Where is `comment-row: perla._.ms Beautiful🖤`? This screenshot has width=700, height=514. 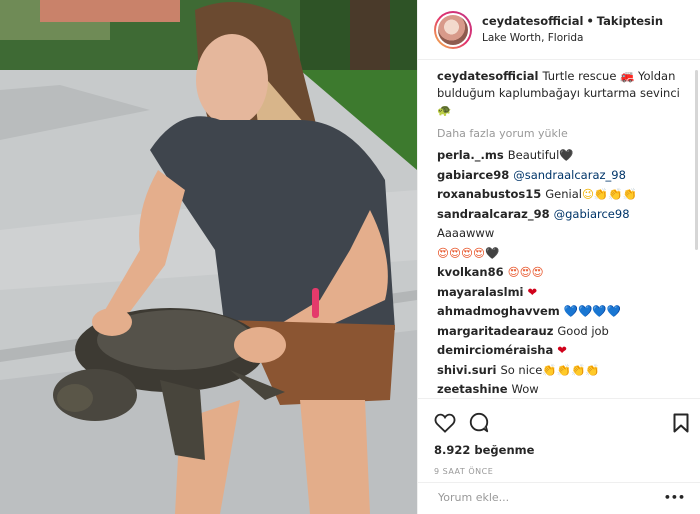 comment-row: perla._.ms Beautiful🖤 is located at coordinates (562, 156).